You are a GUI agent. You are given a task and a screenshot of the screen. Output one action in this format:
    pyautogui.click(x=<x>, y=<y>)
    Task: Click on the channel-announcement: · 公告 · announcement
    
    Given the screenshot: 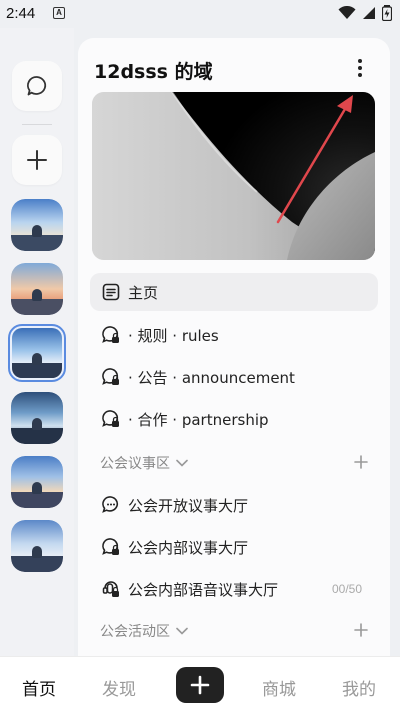 What is the action you would take?
    pyautogui.click(x=234, y=377)
    